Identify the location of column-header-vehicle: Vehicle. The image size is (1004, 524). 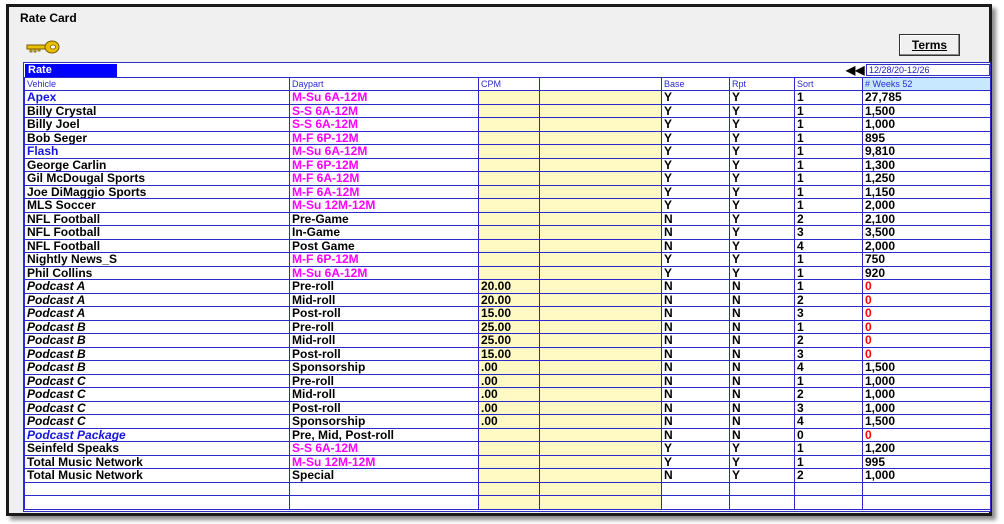
(157, 84).